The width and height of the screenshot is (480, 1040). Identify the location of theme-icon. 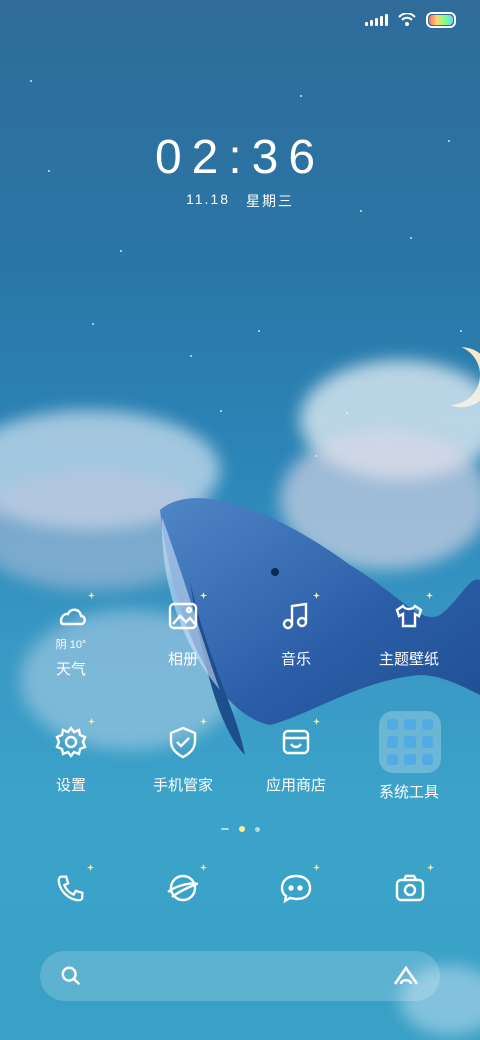
(412, 613).